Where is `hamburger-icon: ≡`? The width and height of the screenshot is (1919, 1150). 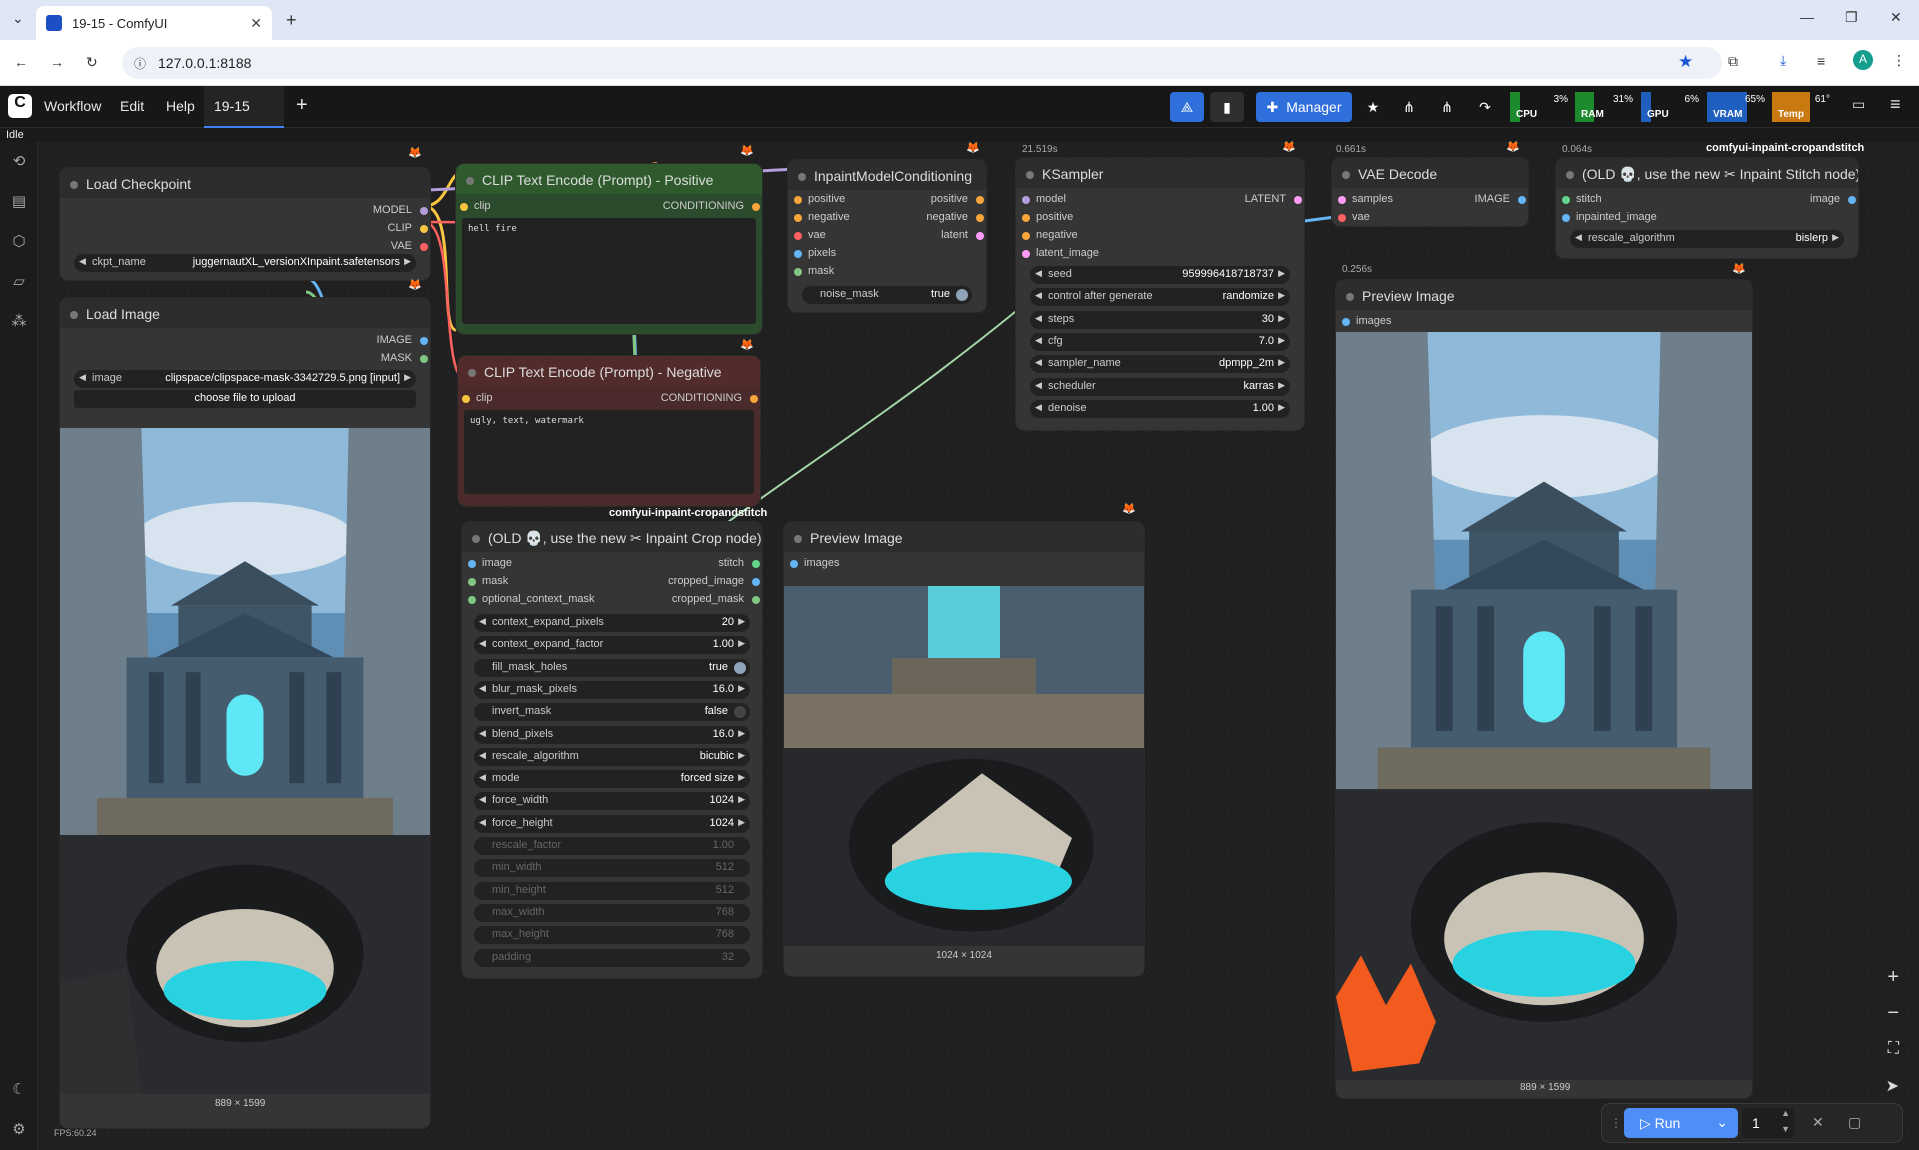 hamburger-icon: ≡ is located at coordinates (1895, 104).